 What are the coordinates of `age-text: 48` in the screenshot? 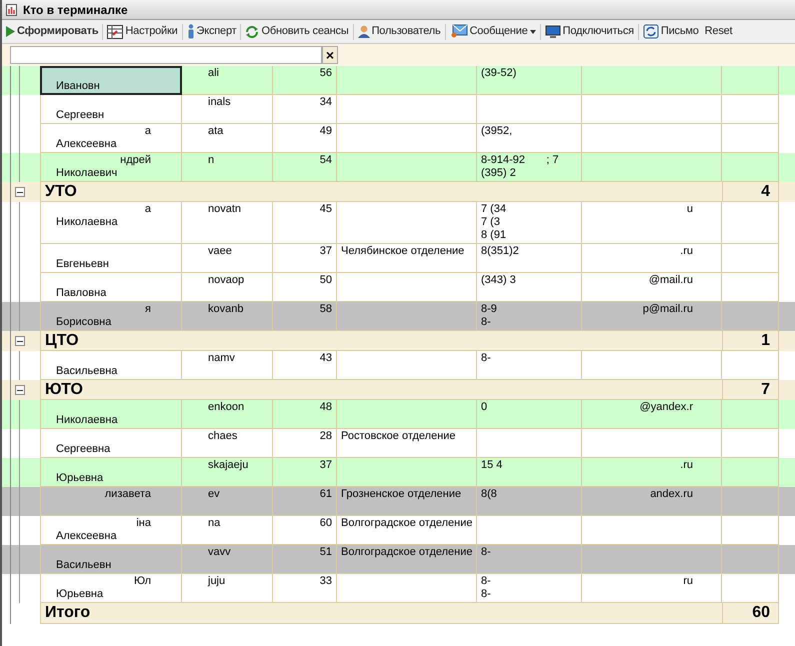 It's located at (326, 407).